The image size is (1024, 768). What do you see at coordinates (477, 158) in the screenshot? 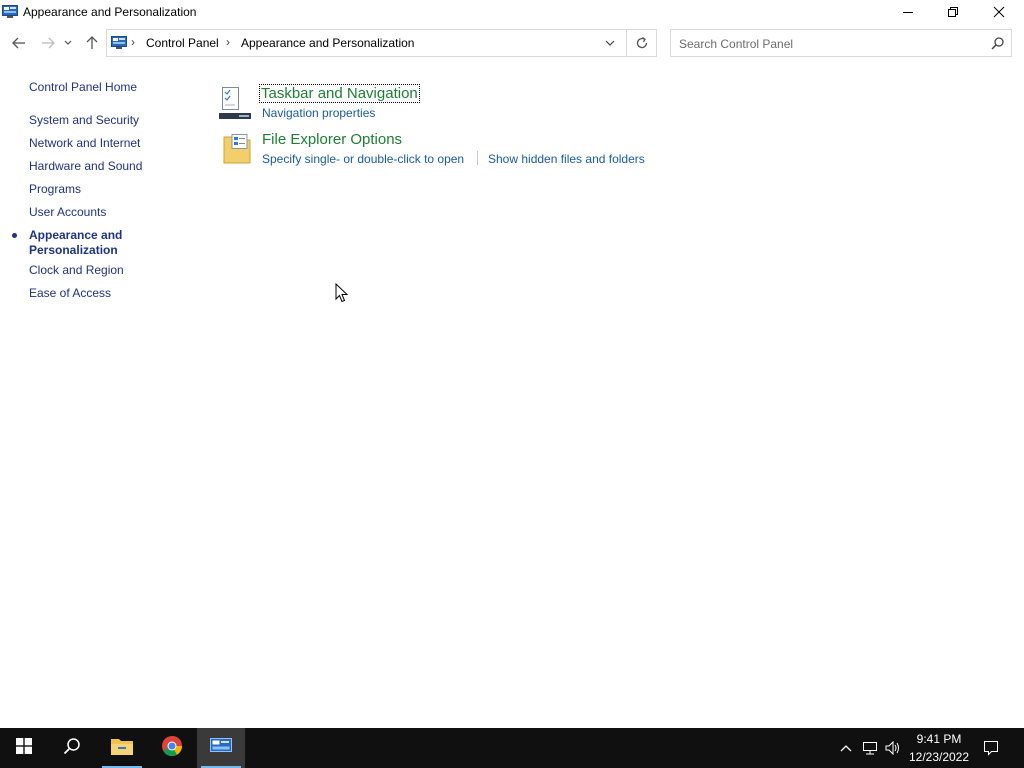
I see `task-separator` at bounding box center [477, 158].